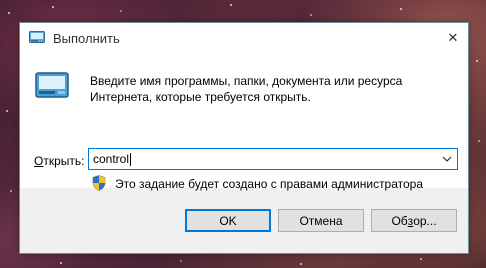 The image size is (486, 268). I want to click on window-title: Выполнить, so click(86, 38).